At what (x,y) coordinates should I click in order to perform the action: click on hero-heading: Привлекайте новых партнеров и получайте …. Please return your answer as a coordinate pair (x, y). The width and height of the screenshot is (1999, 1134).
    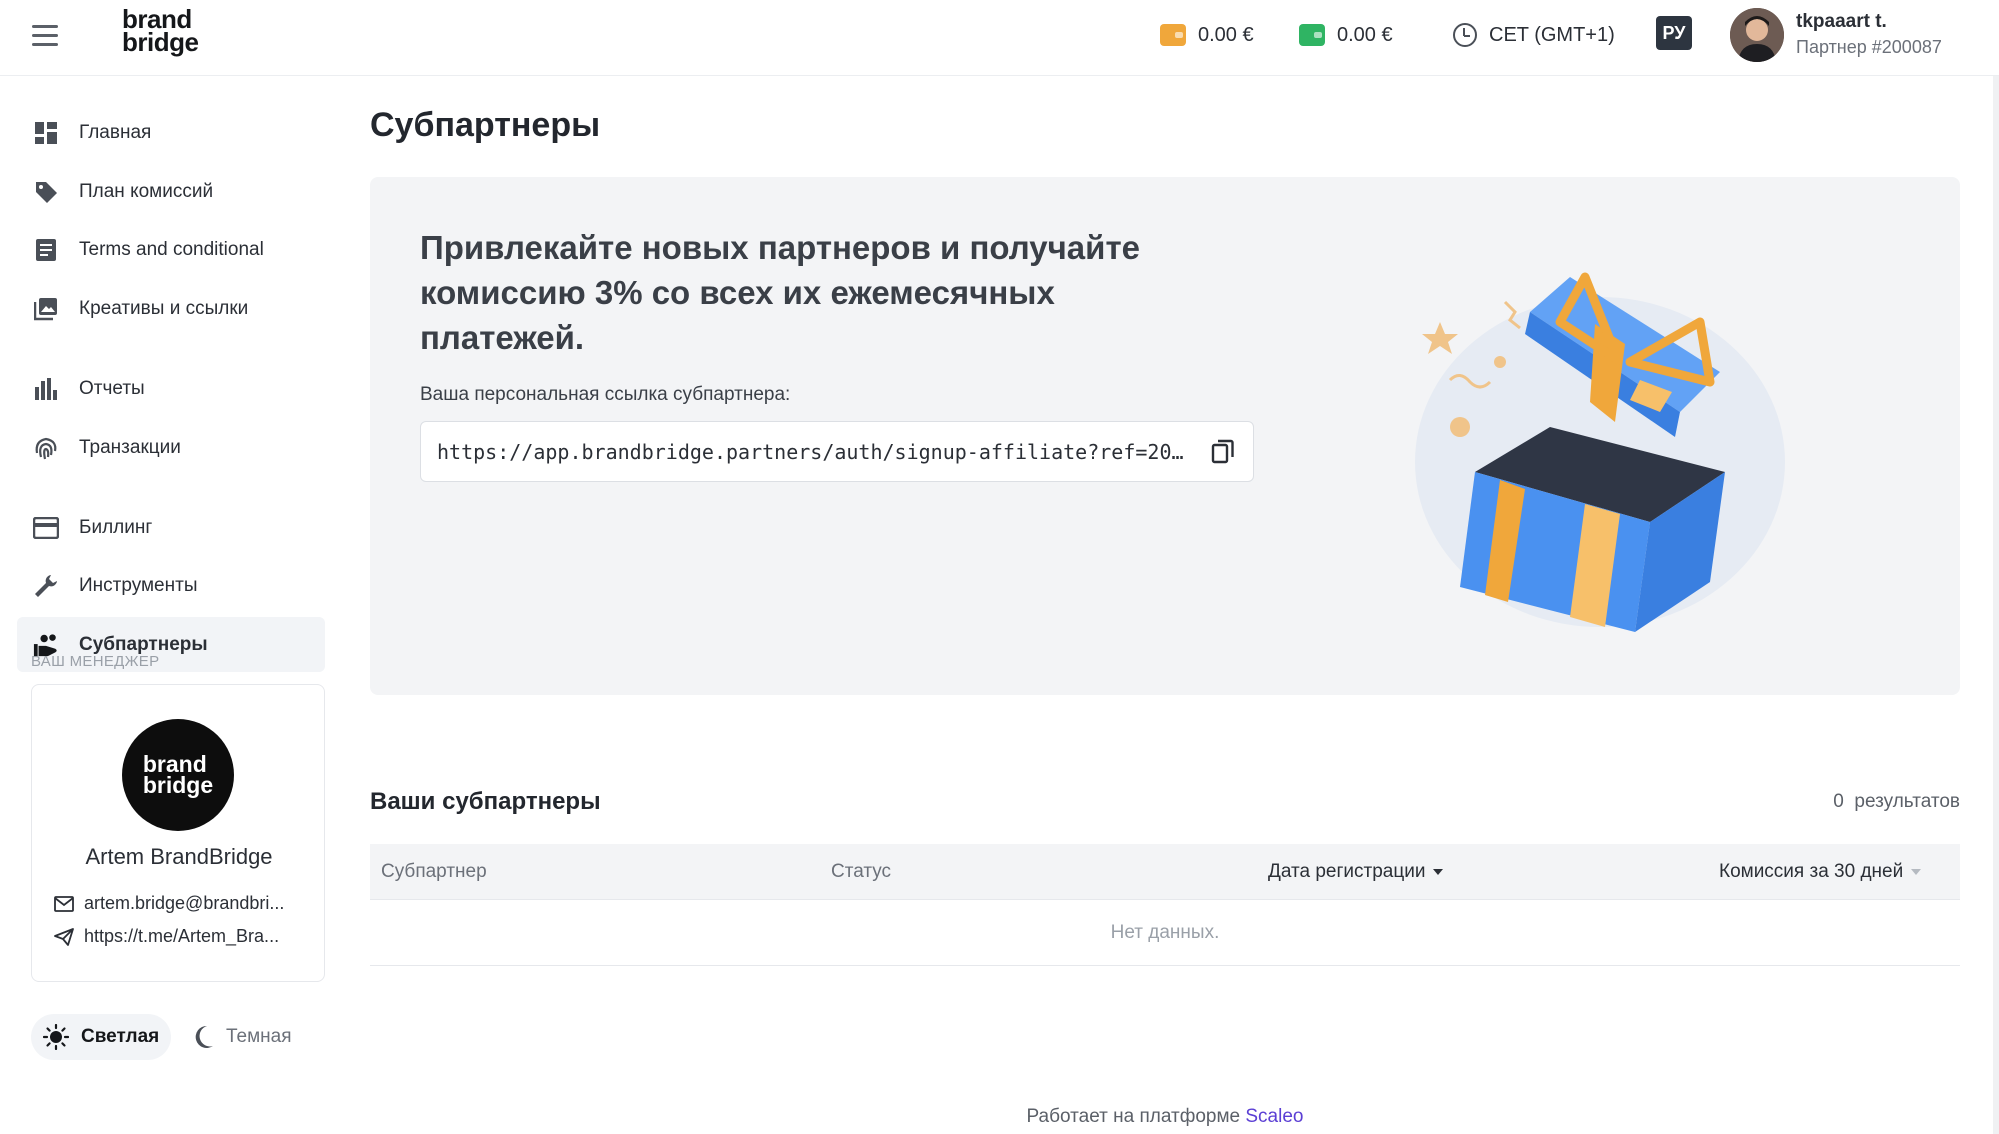
    Looking at the image, I should click on (780, 292).